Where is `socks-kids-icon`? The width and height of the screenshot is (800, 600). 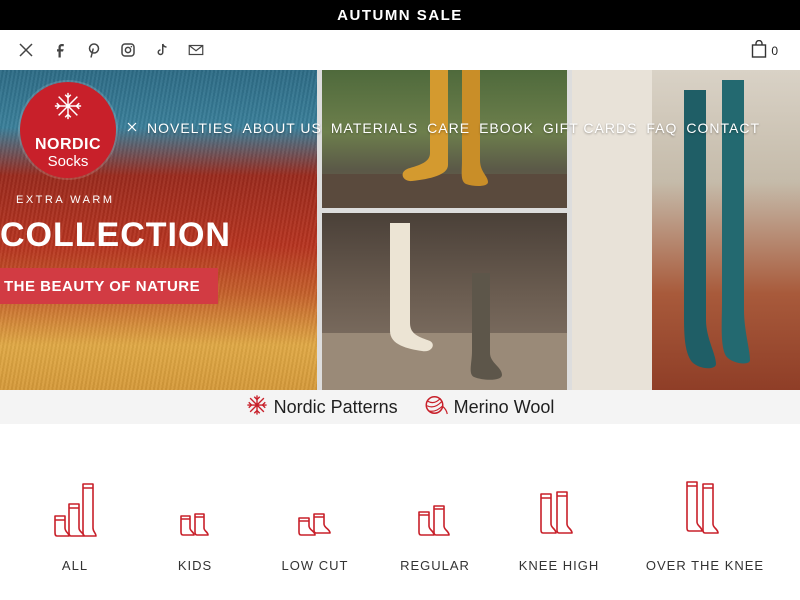
socks-kids-icon is located at coordinates (195, 503).